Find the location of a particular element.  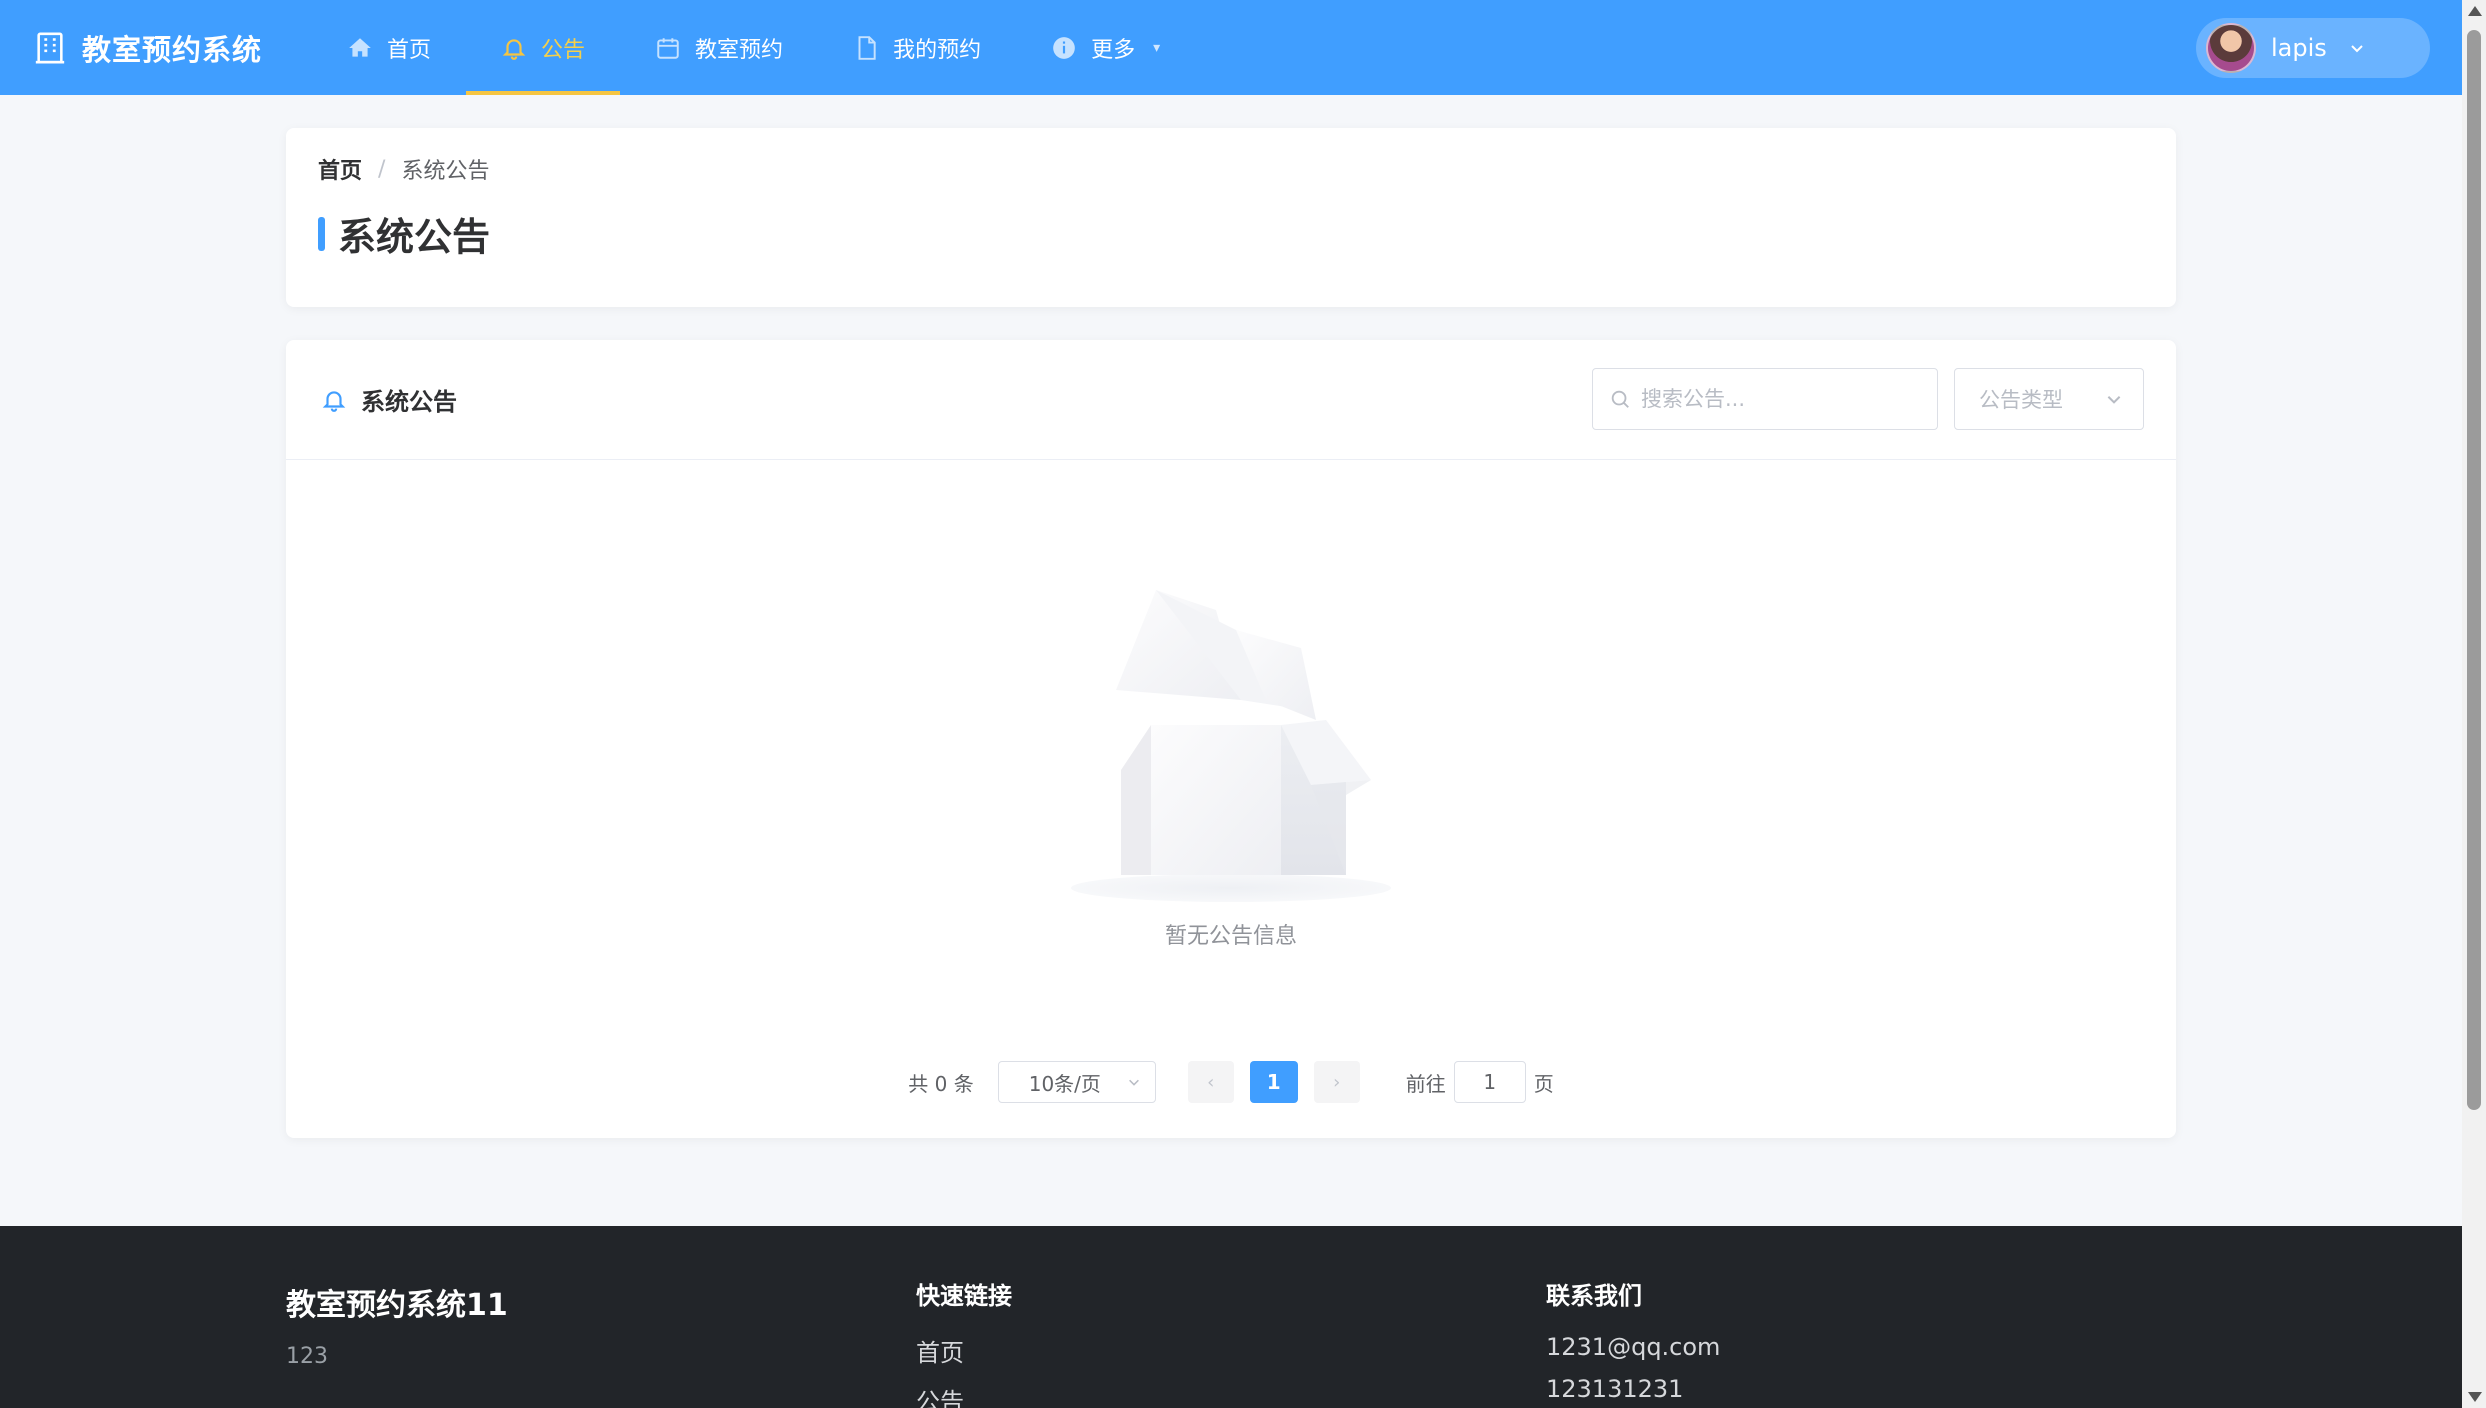

pagination: 共 0 条 10条/页 ‹ 1 › 前往 页 is located at coordinates (1231, 1082).